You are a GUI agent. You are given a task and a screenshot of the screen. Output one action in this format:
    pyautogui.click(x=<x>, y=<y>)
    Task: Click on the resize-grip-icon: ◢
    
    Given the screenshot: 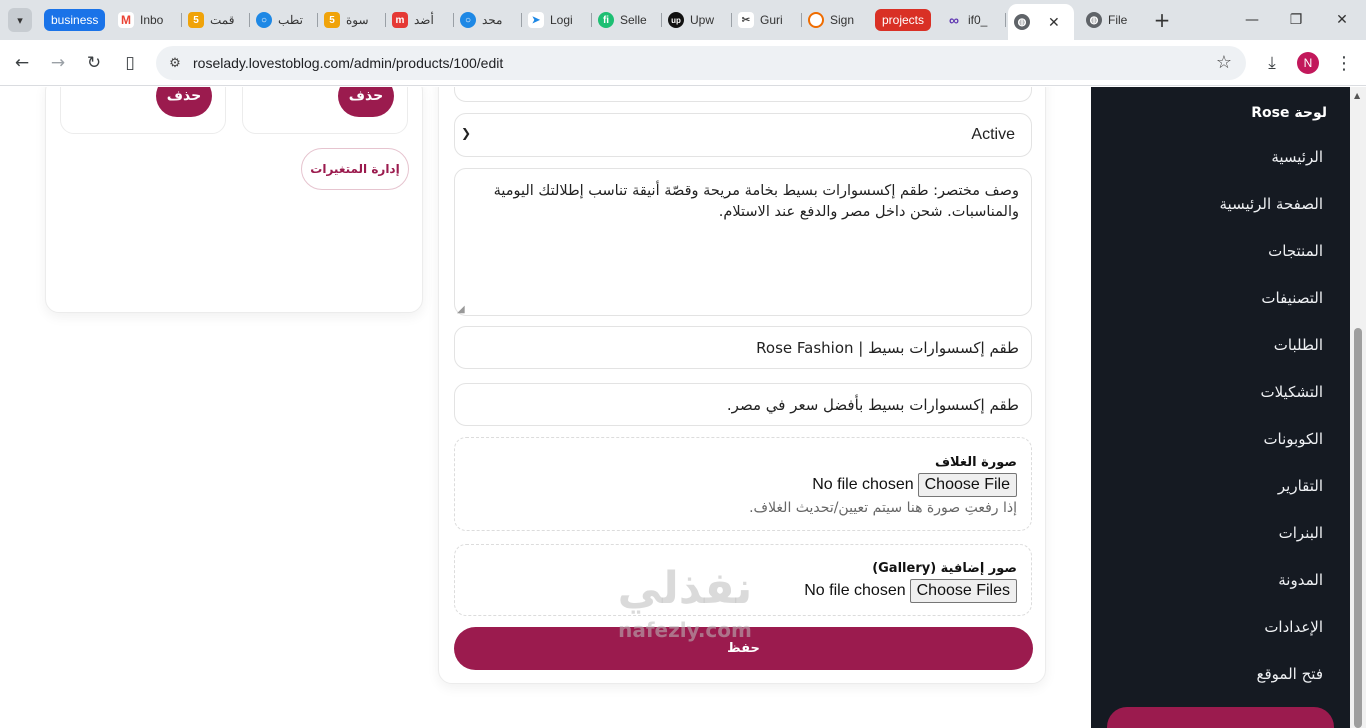 What is the action you would take?
    pyautogui.click(x=461, y=309)
    